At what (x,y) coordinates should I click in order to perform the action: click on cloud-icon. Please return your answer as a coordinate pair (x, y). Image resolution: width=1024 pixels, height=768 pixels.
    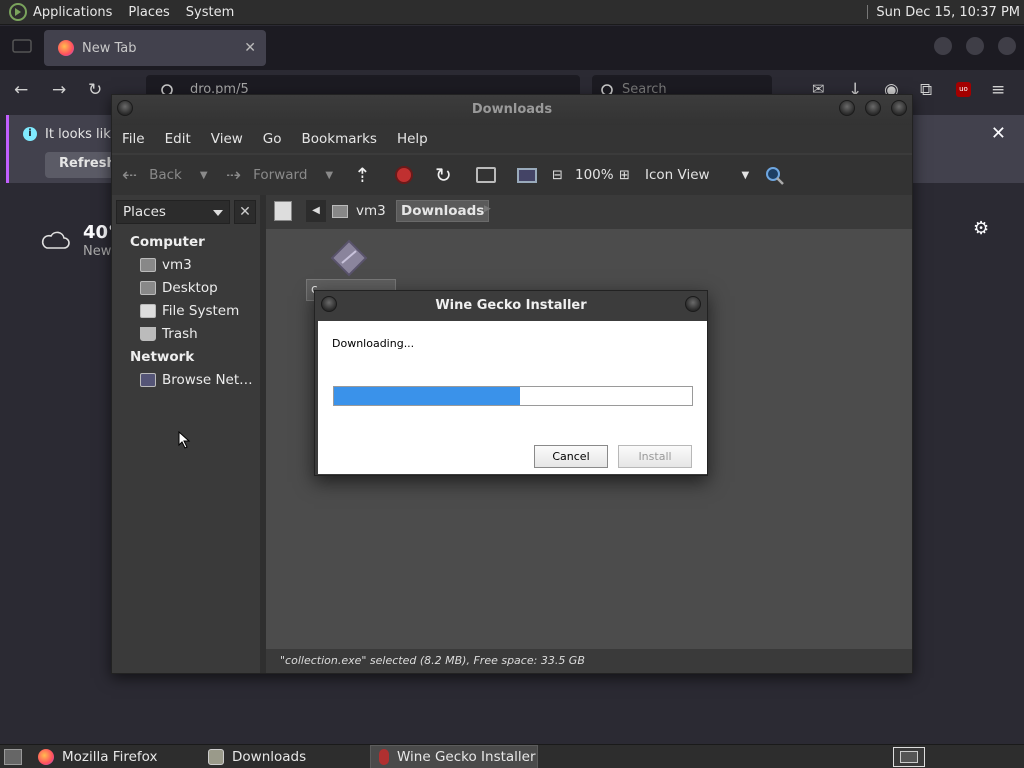
    Looking at the image, I should click on (55, 240).